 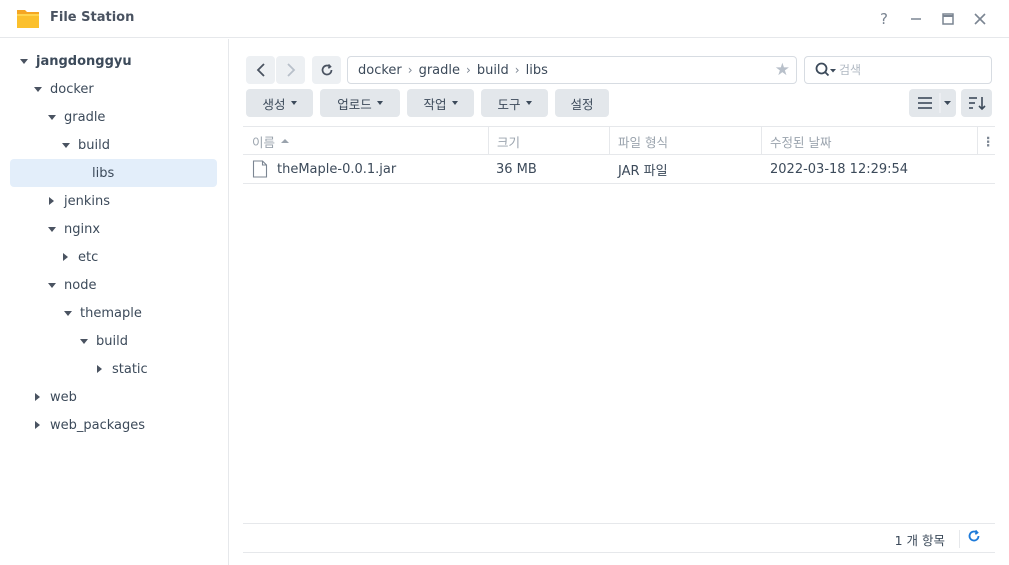 I want to click on column-size: 크기, so click(x=548, y=141).